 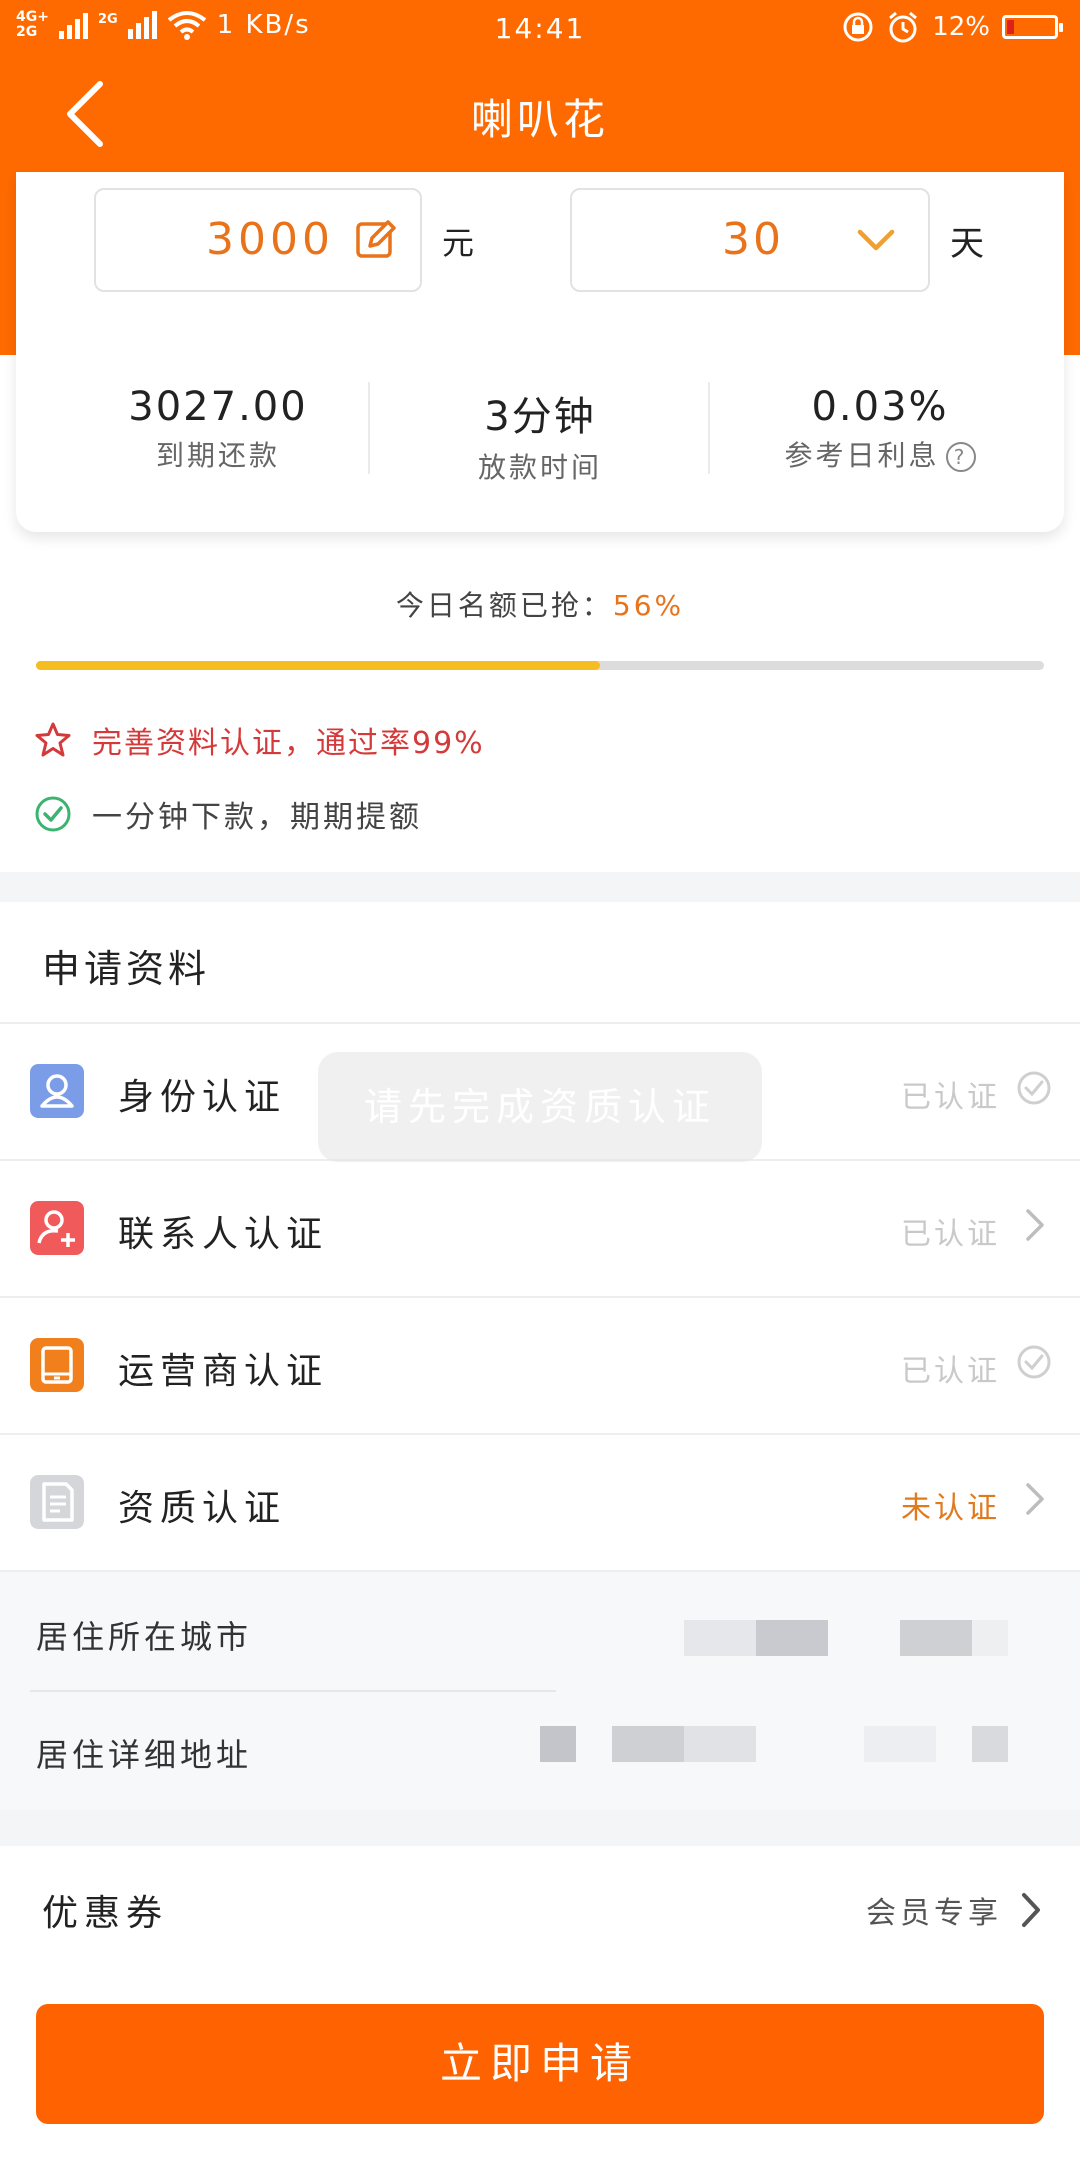 I want to click on row-label: 联系人认证, so click(x=223, y=1234).